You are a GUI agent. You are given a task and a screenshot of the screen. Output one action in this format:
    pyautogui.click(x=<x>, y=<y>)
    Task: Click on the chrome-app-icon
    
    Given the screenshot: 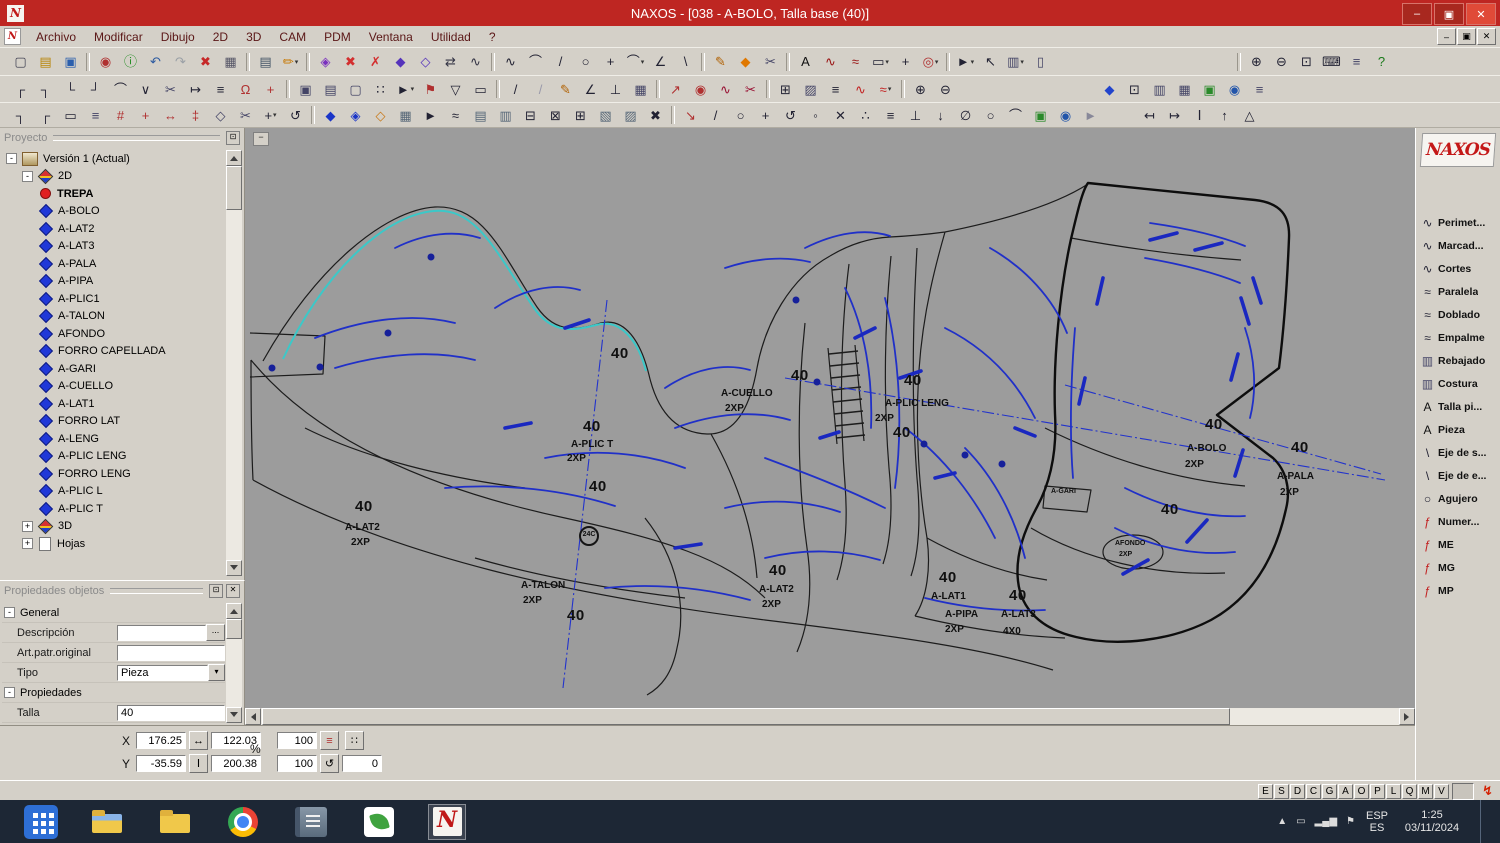 What is the action you would take?
    pyautogui.click(x=243, y=822)
    